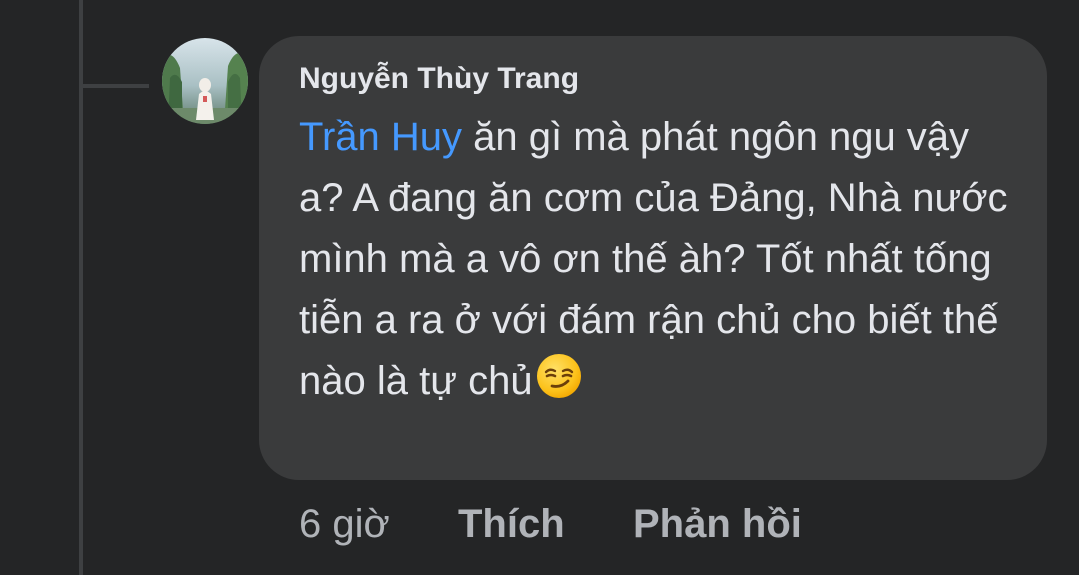 The width and height of the screenshot is (1079, 575). I want to click on comment-author-name: Nguyễn Thùy Trang, so click(439, 79).